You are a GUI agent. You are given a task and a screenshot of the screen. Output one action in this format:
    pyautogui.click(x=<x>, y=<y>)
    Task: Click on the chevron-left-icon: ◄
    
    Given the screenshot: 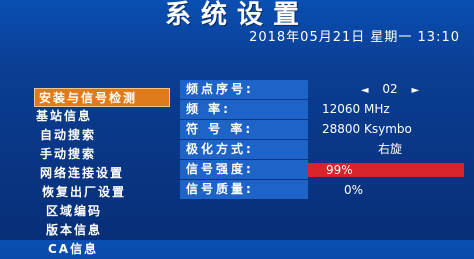 What is the action you would take?
    pyautogui.click(x=365, y=90)
    